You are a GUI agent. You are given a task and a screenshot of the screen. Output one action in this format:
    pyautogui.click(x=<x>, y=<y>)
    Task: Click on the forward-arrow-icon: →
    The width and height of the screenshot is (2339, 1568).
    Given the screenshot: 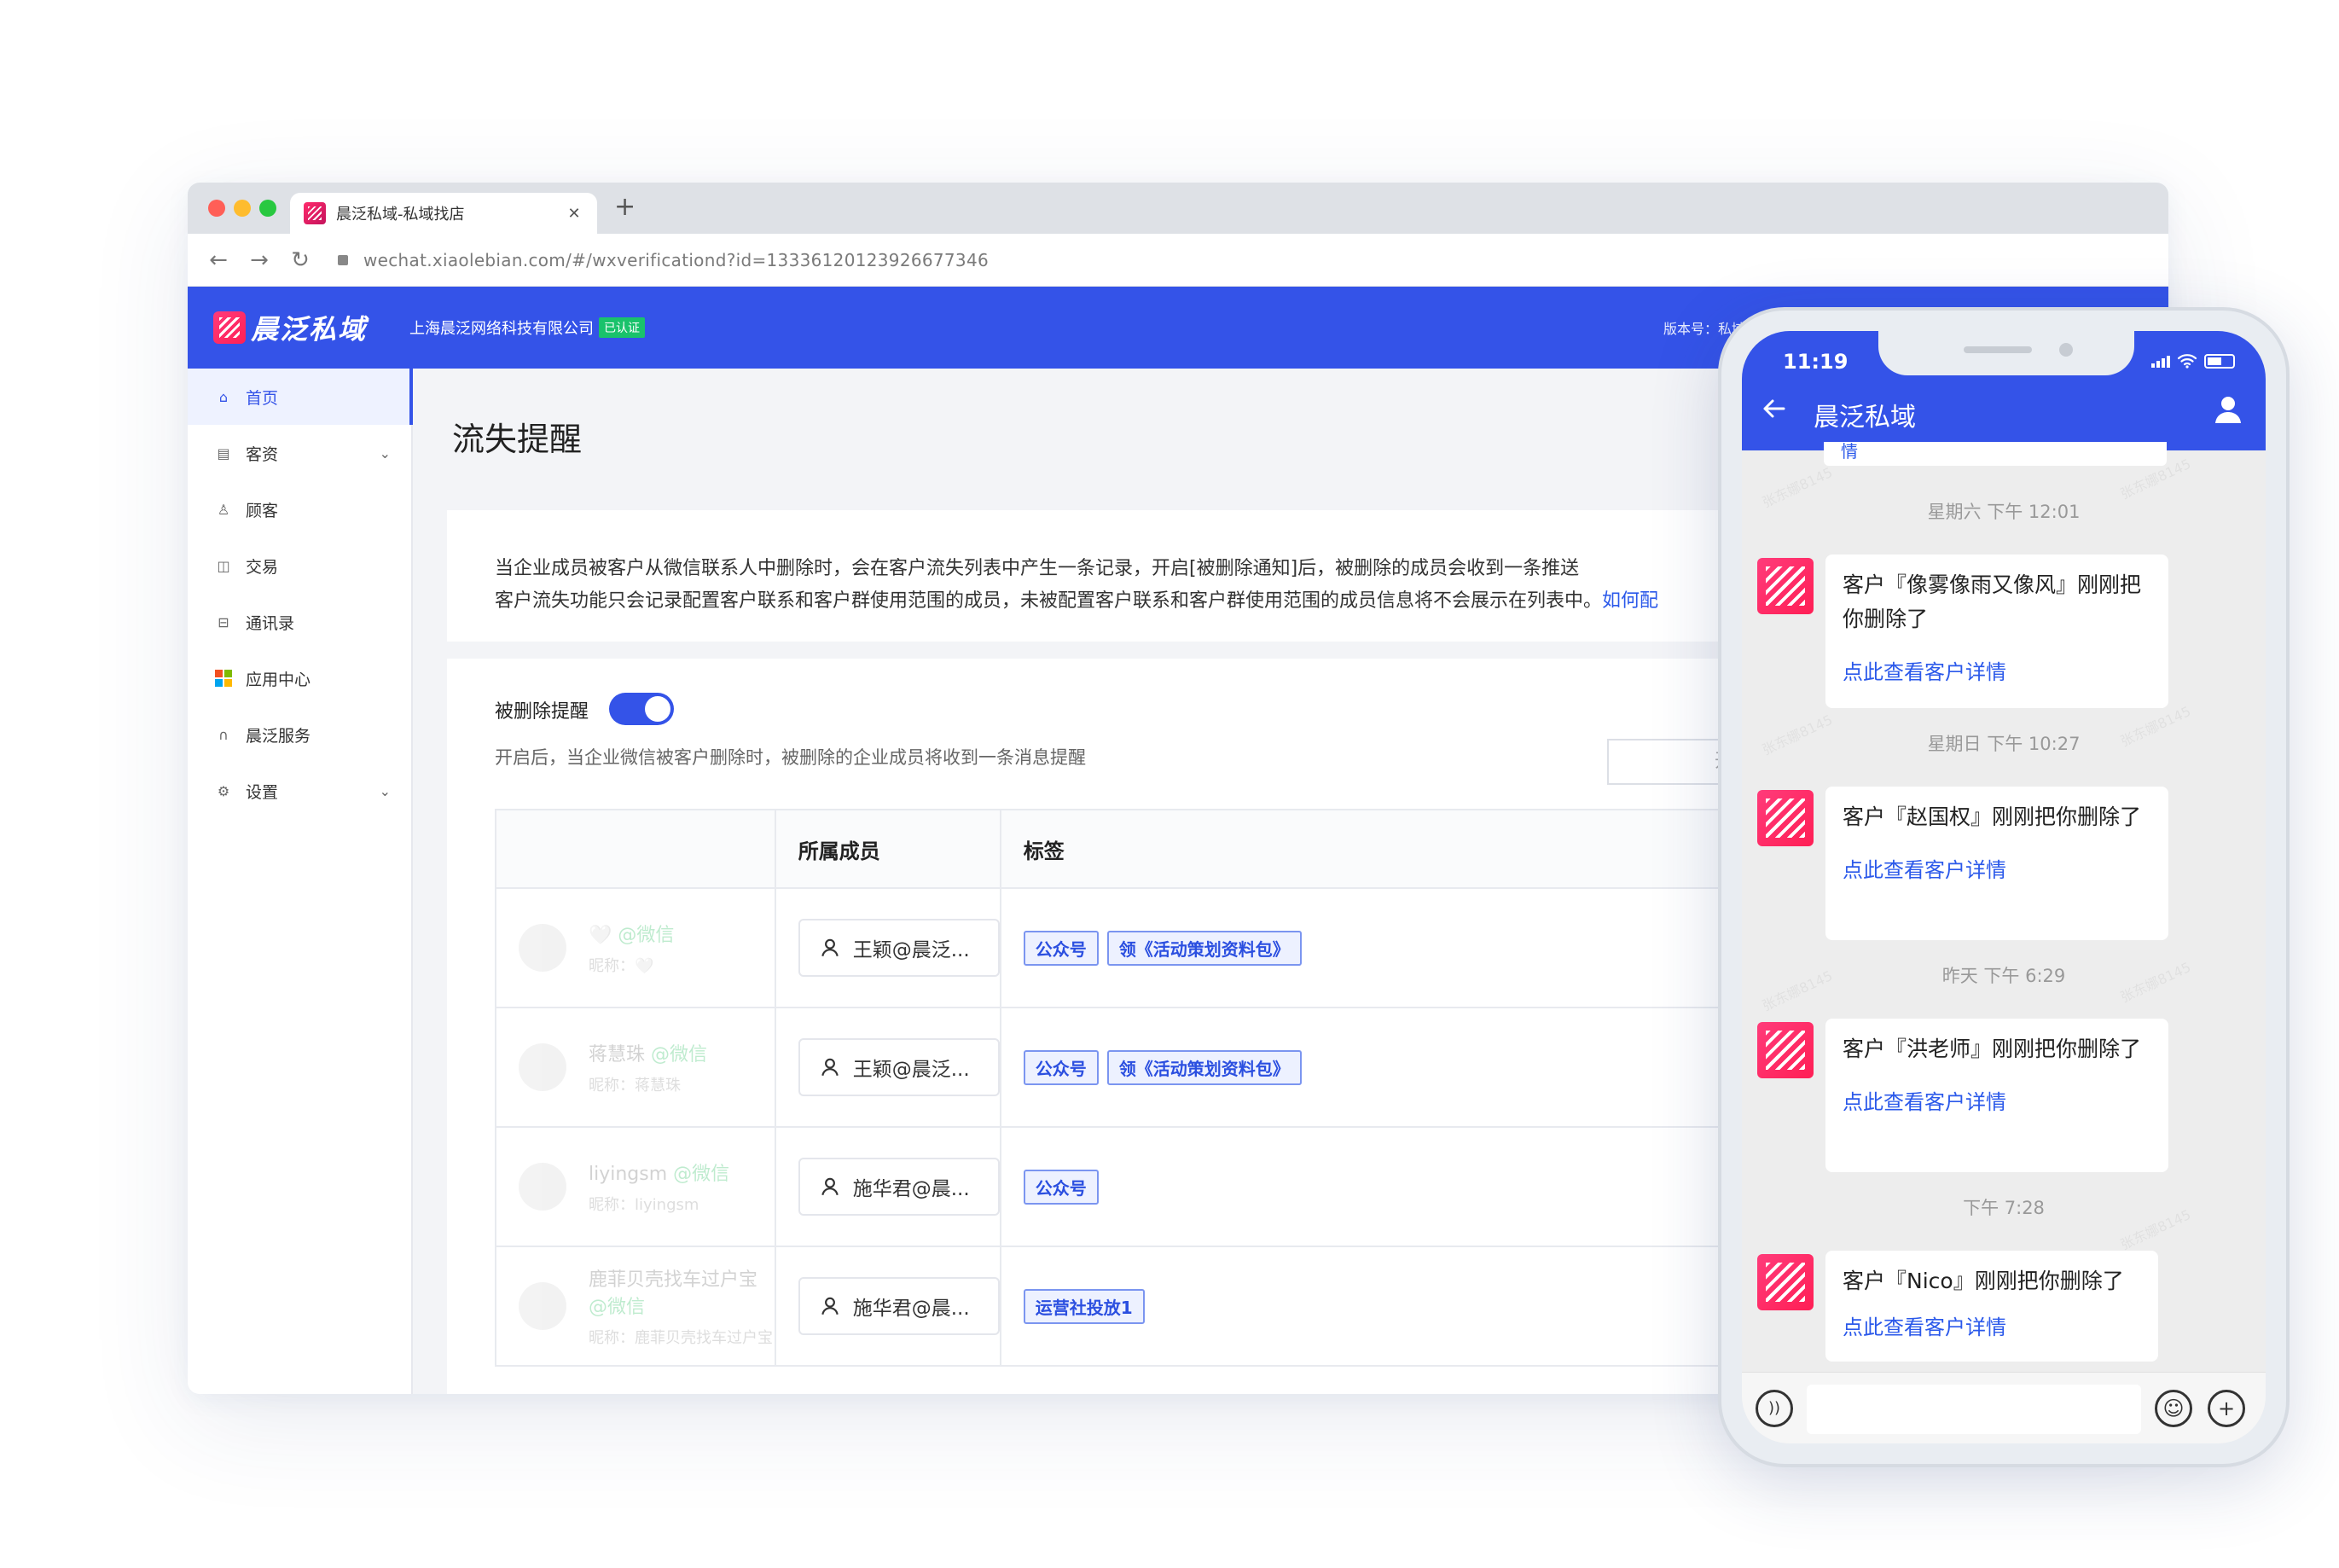 What is the action you would take?
    pyautogui.click(x=260, y=260)
    